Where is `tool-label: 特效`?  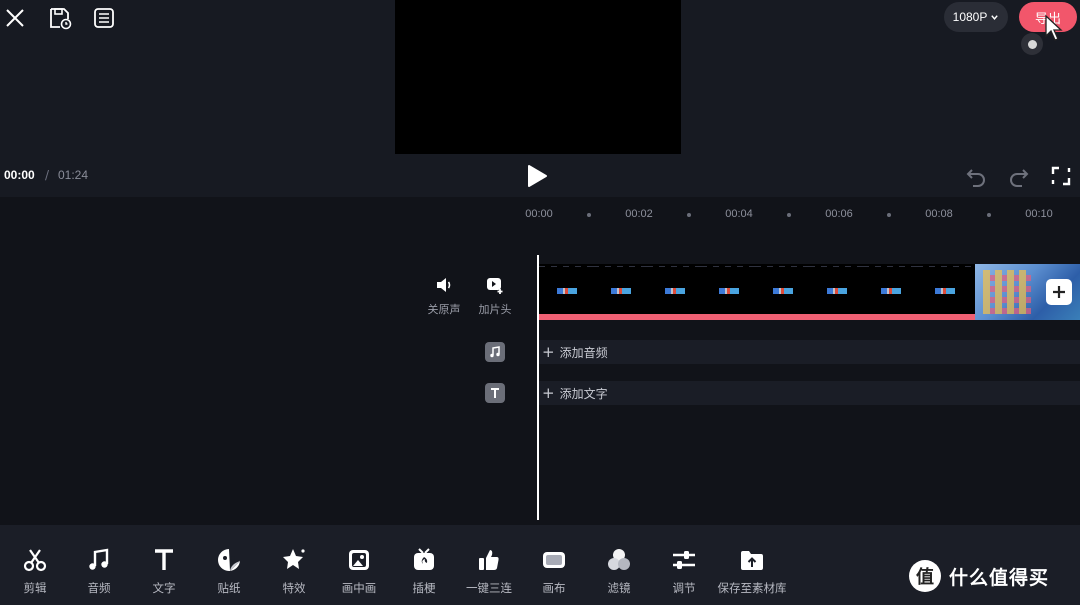
tool-label: 特效 is located at coordinates (294, 588).